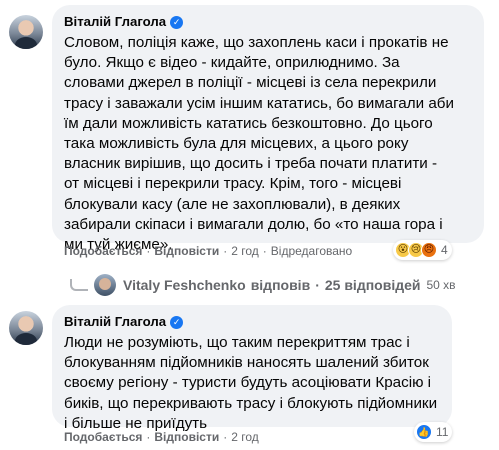  Describe the element at coordinates (311, 251) in the screenshot. I see `edited-label: Відредаговано` at that location.